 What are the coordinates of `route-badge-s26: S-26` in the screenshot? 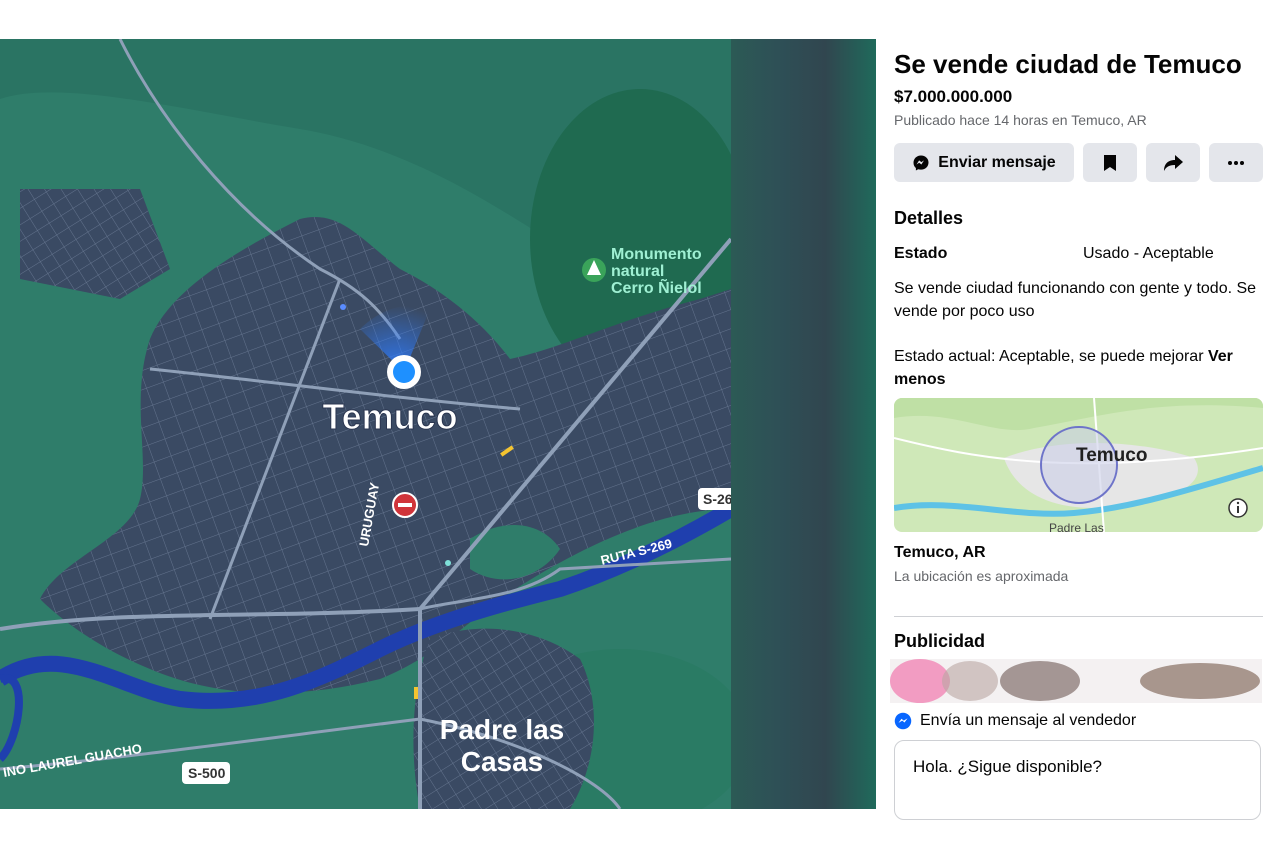 It's located at (714, 499).